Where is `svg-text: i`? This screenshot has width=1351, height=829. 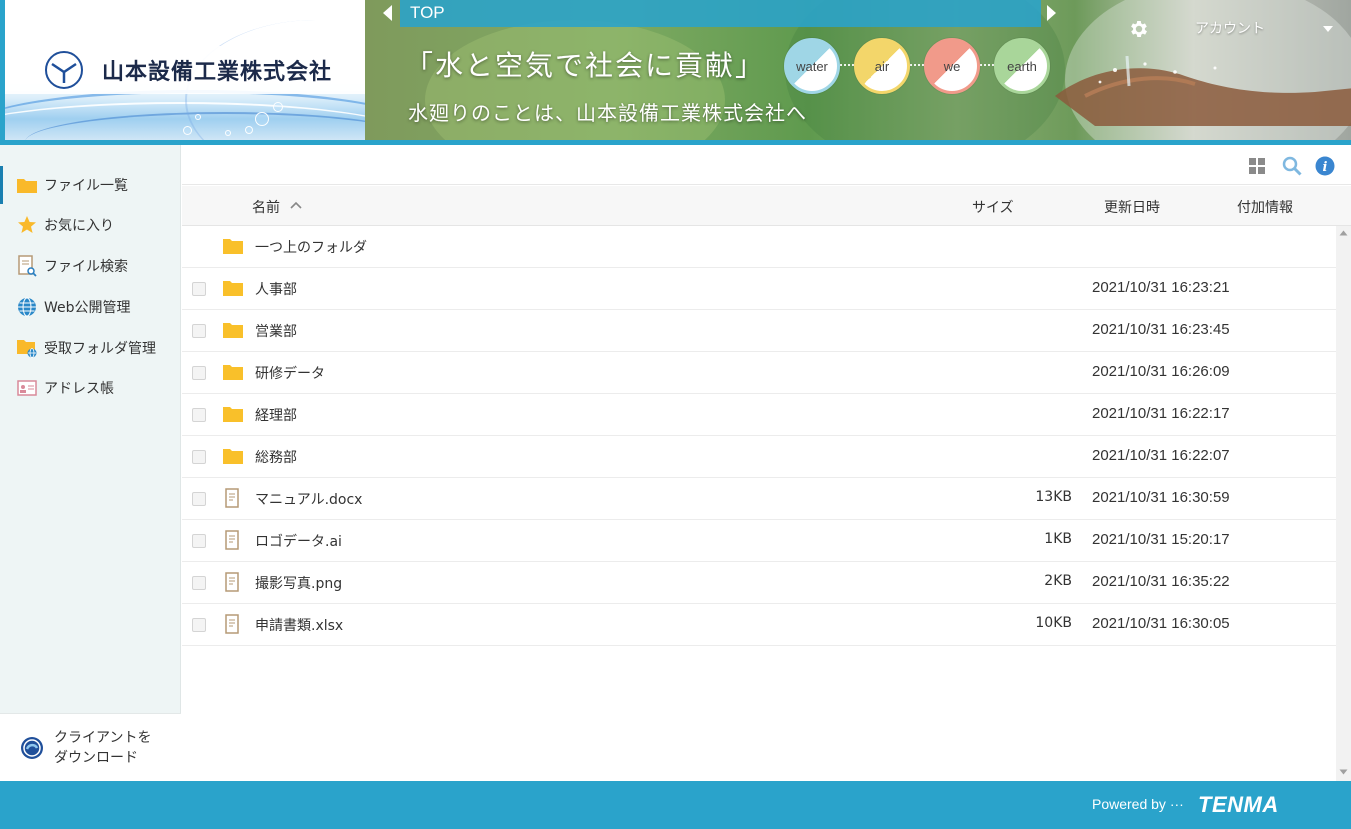 svg-text: i is located at coordinates (1325, 167).